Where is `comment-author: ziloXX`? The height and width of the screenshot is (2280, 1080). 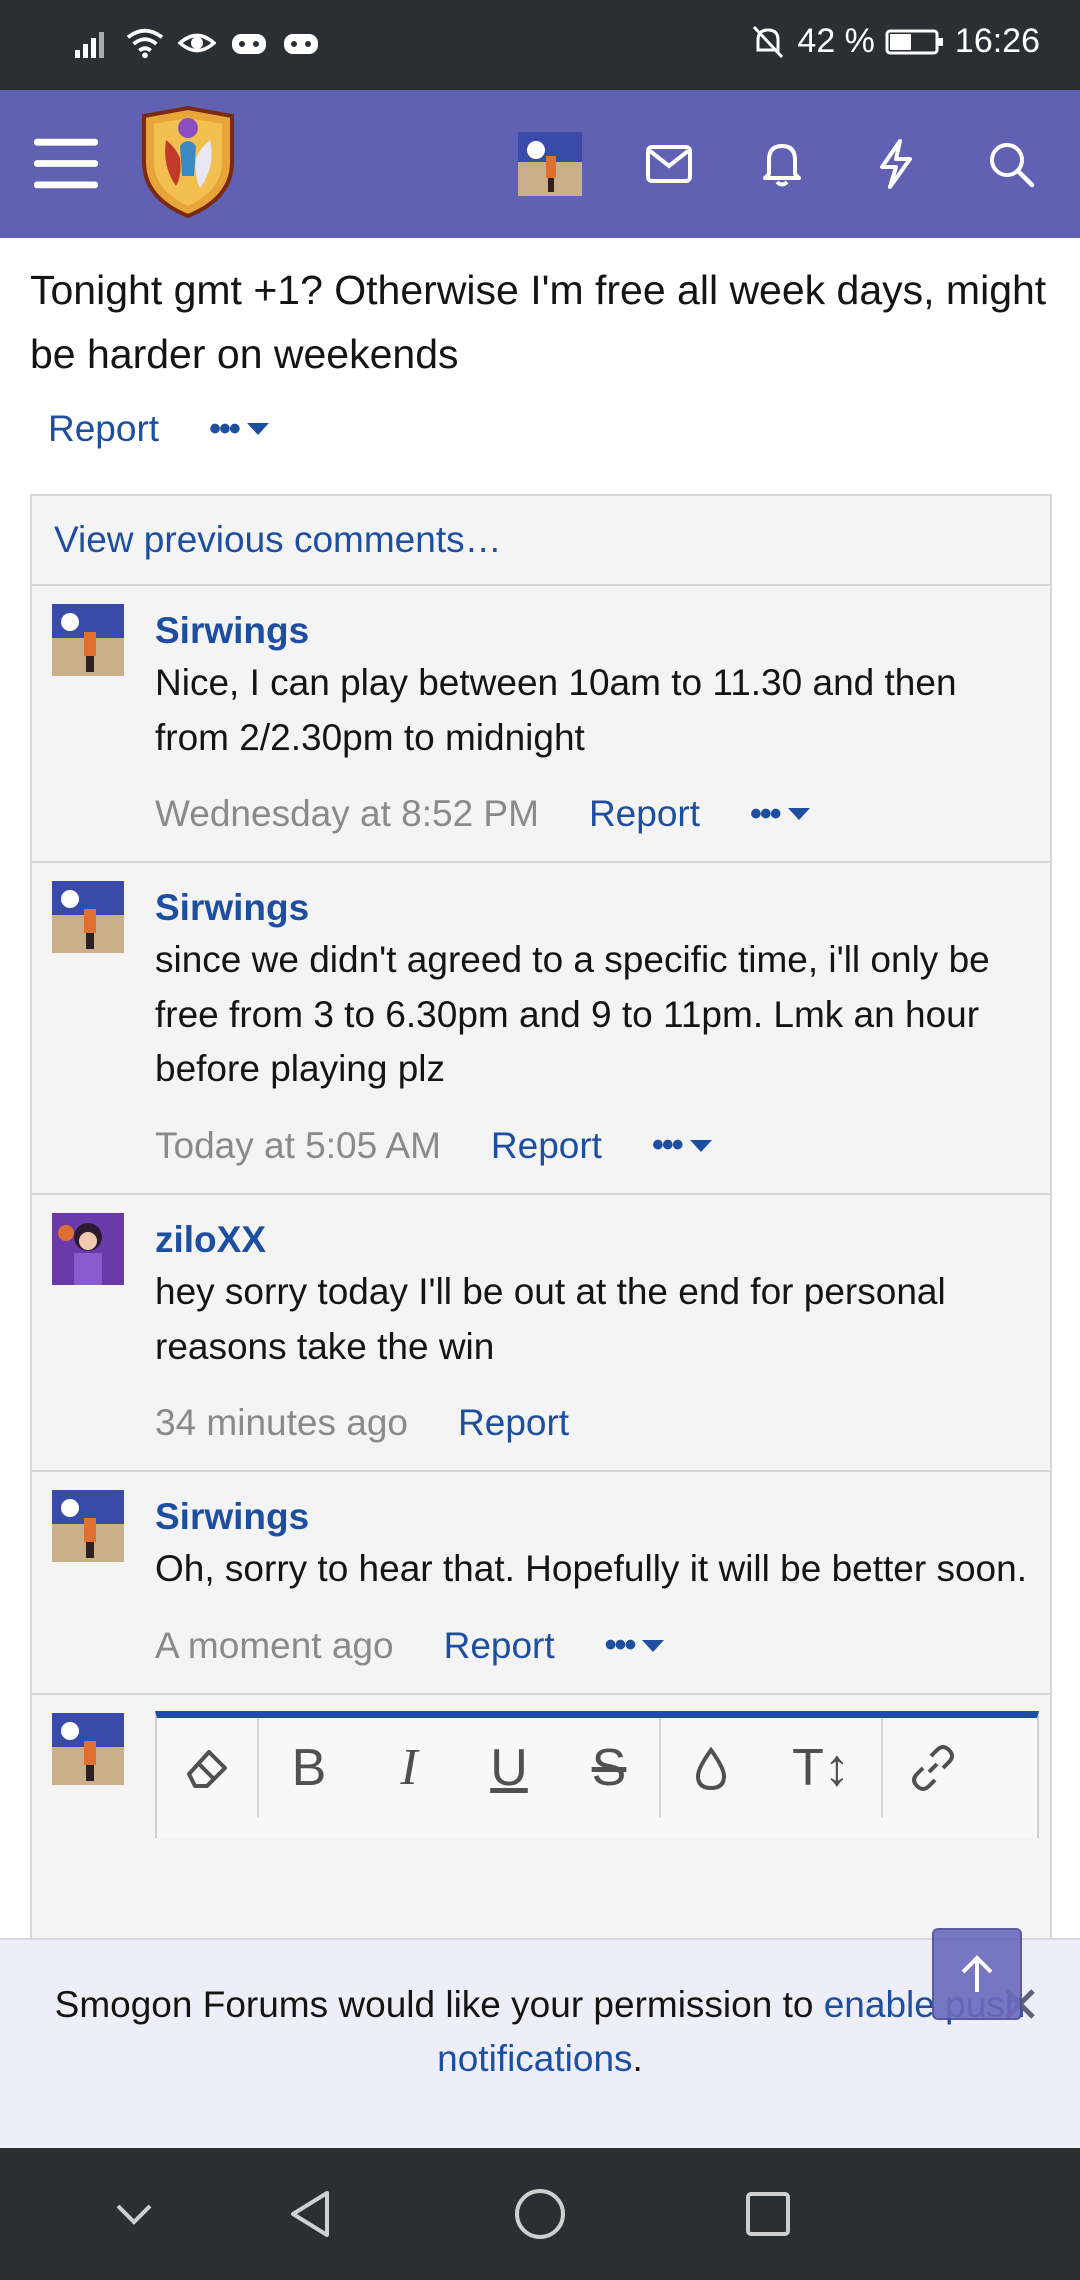
comment-author: ziloXX is located at coordinates (594, 1240).